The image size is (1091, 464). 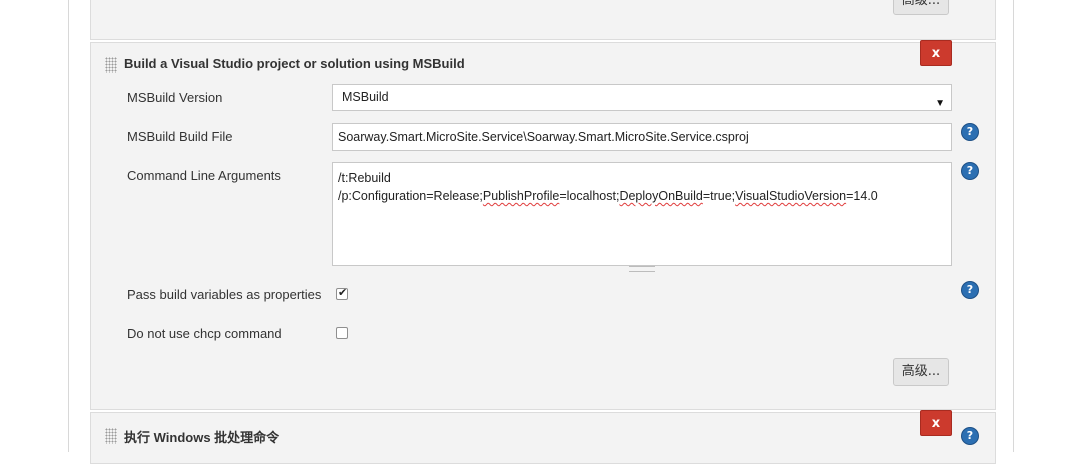 I want to click on help-icon-windows-batch: ?, so click(x=970, y=436).